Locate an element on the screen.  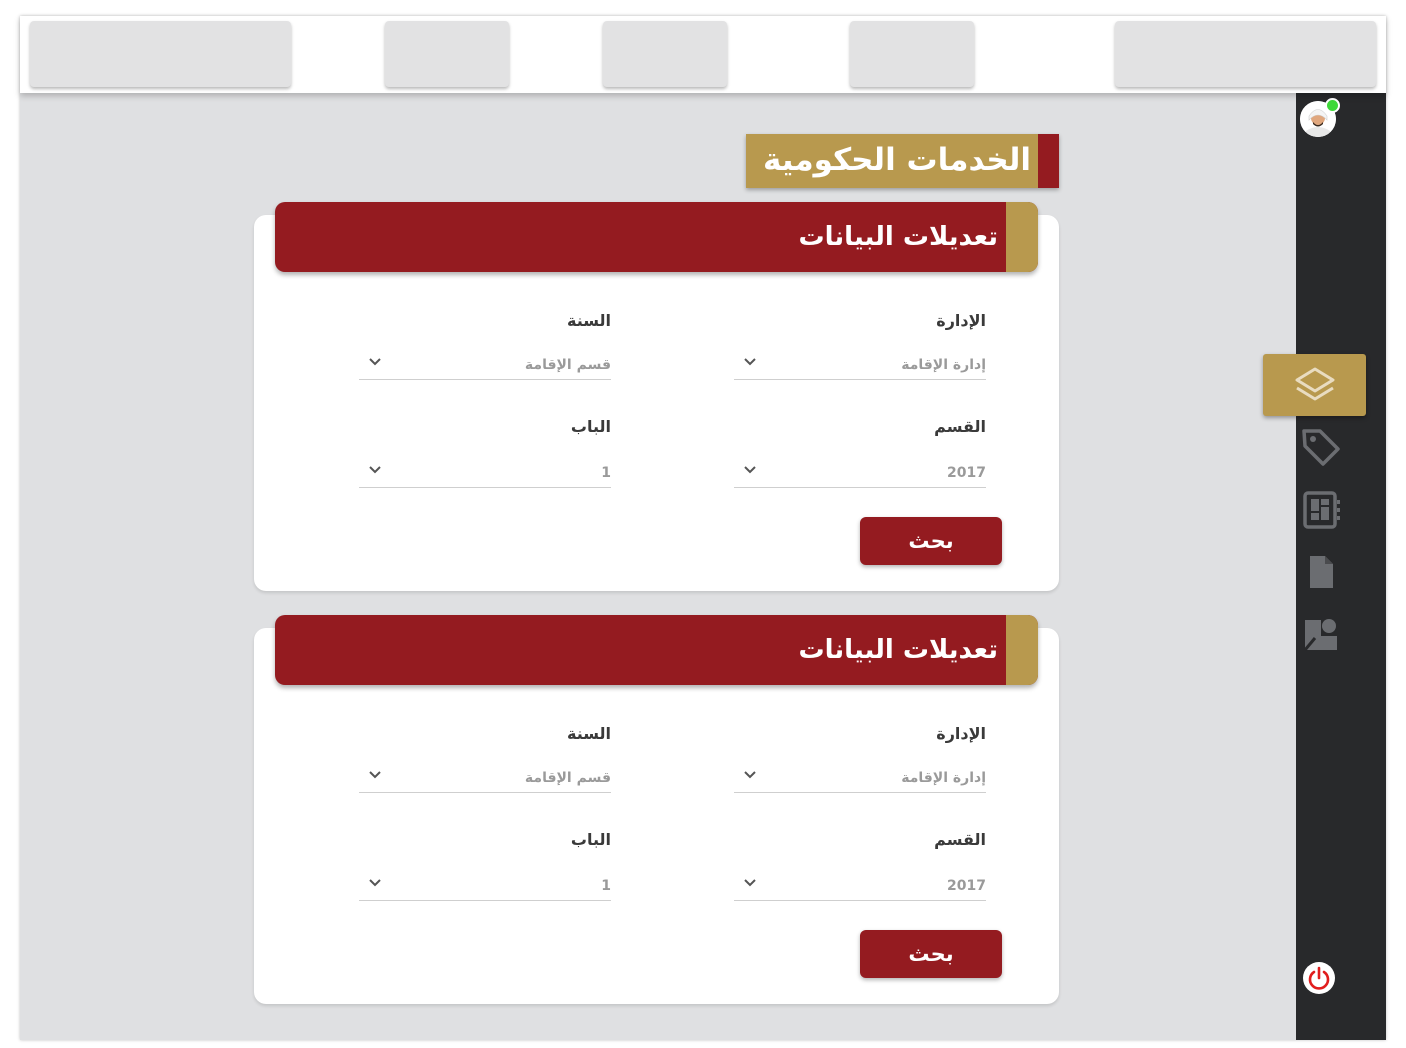
sidebar-item-documents is located at coordinates (1321, 572).